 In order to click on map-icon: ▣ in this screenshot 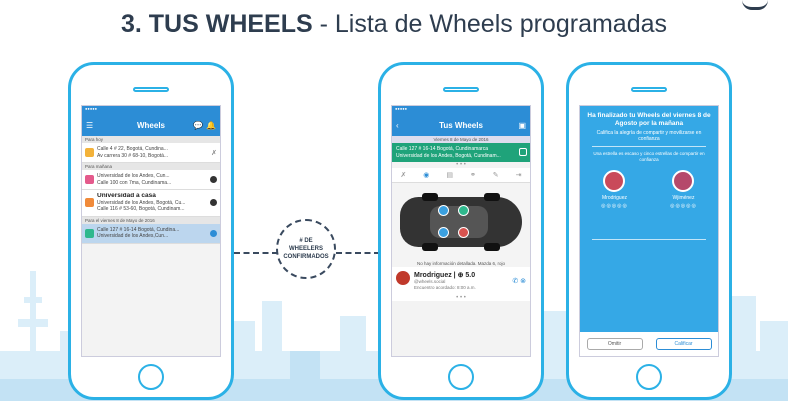, I will do `click(522, 125)`.